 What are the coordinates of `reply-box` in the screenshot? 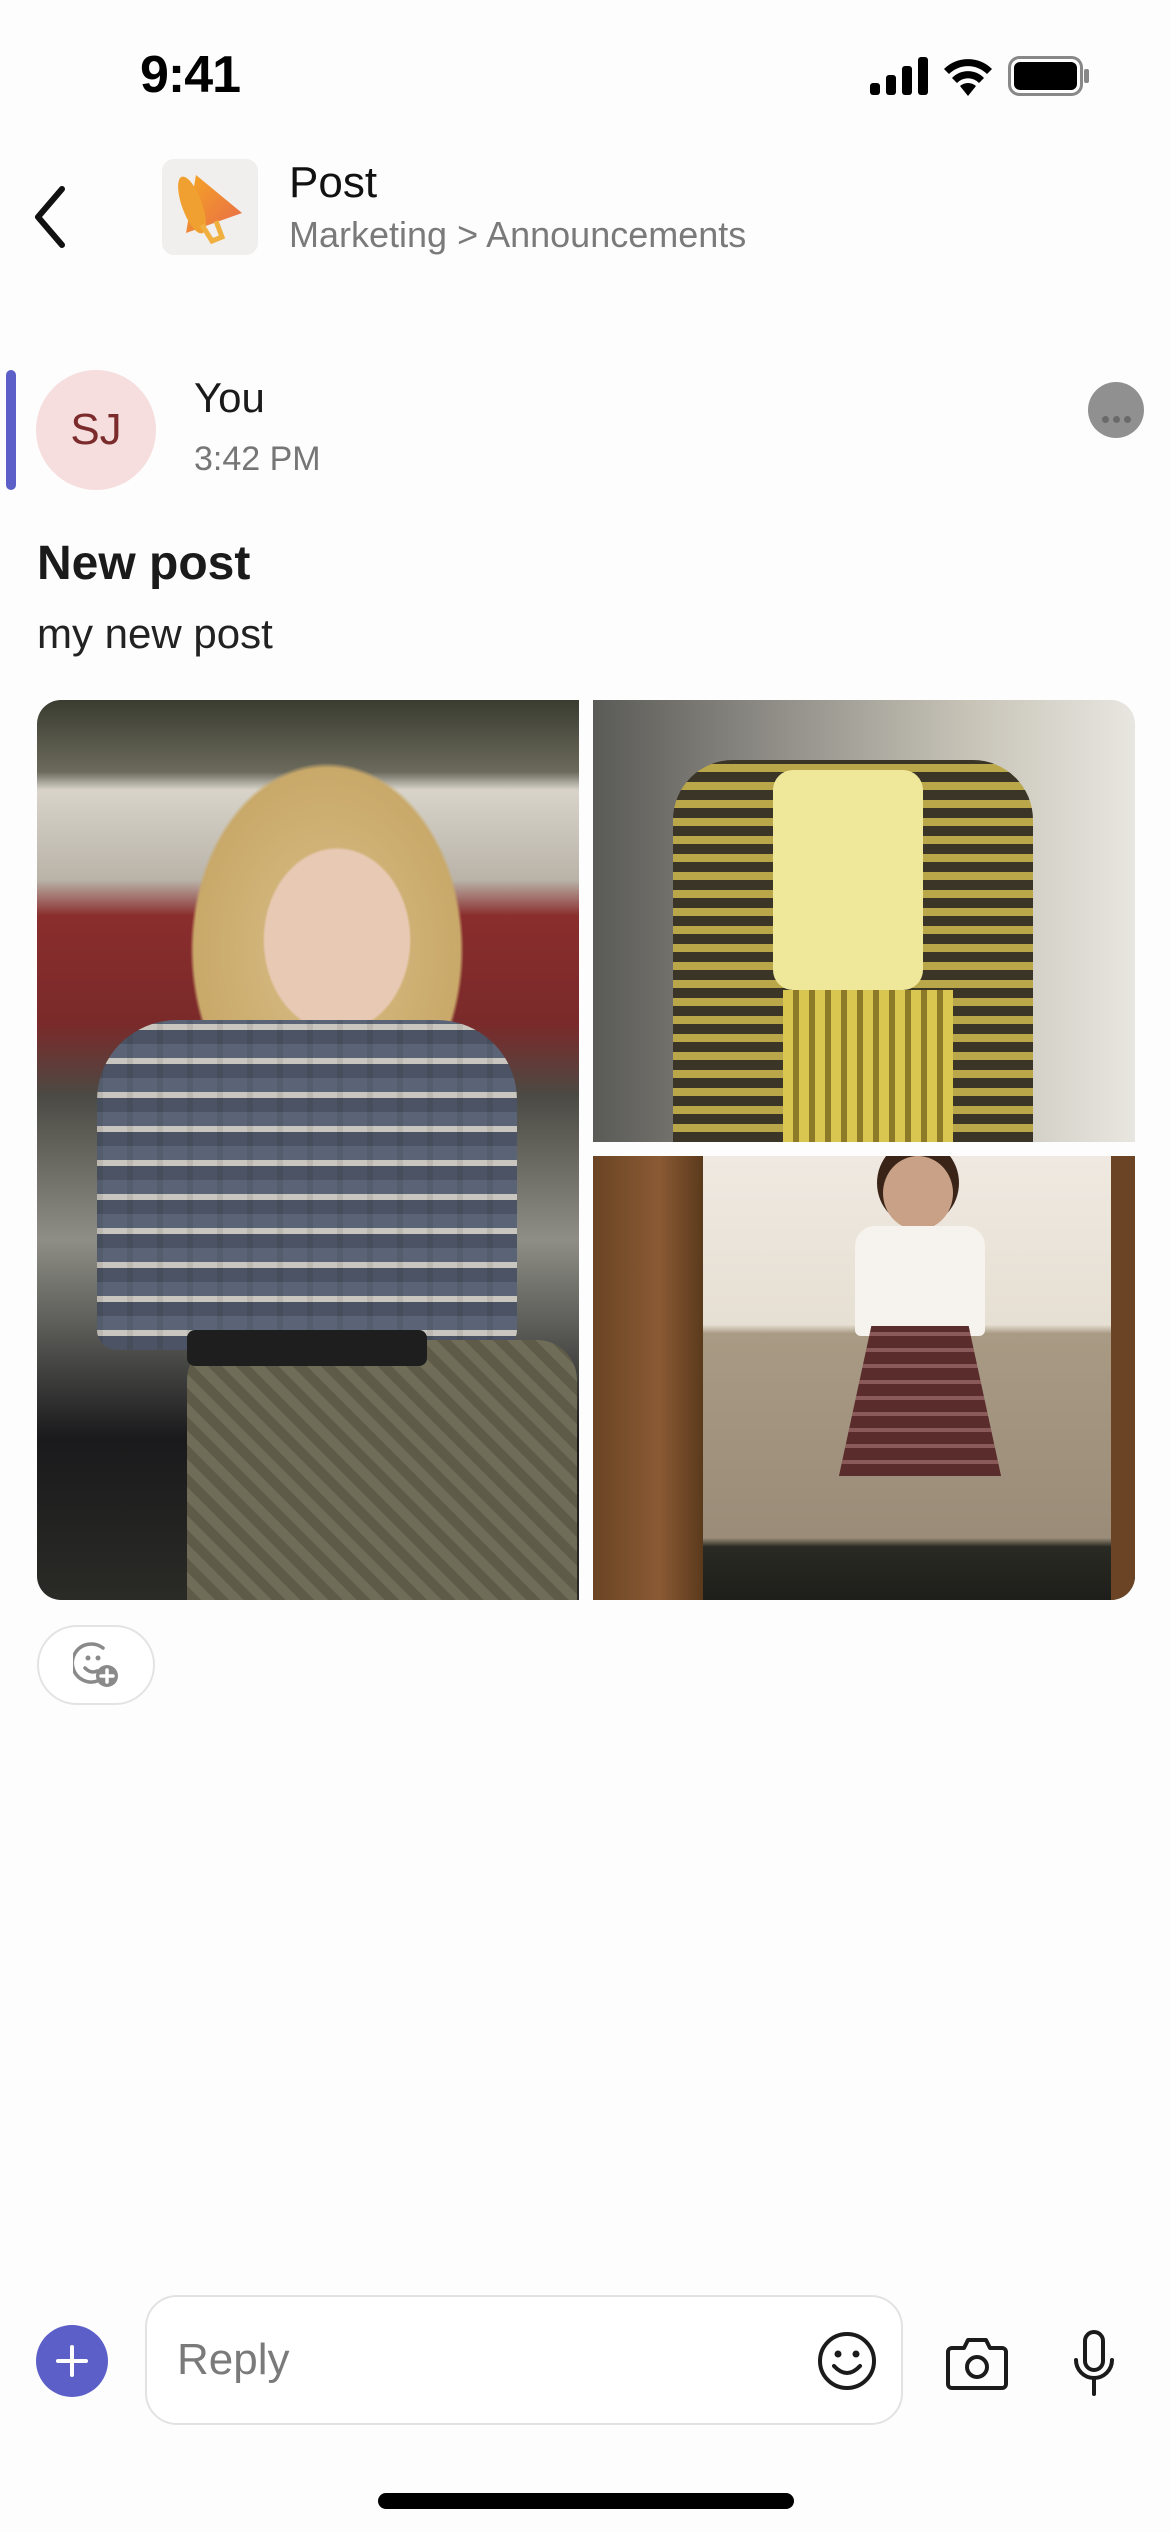 It's located at (524, 2360).